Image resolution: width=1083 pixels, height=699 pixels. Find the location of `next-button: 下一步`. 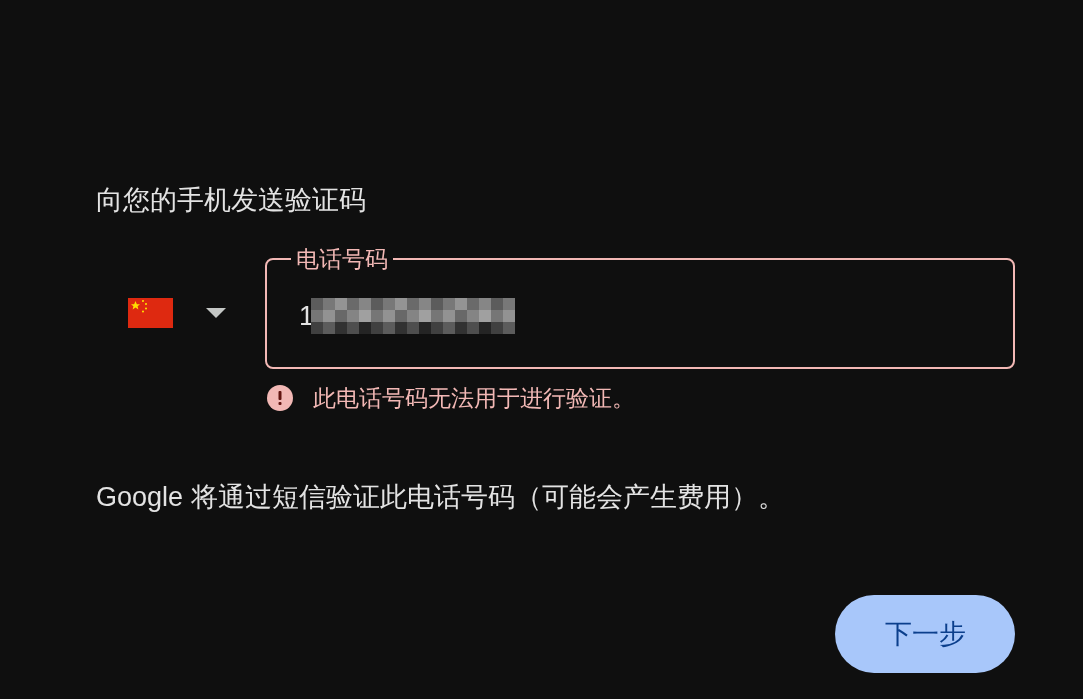

next-button: 下一步 is located at coordinates (925, 634).